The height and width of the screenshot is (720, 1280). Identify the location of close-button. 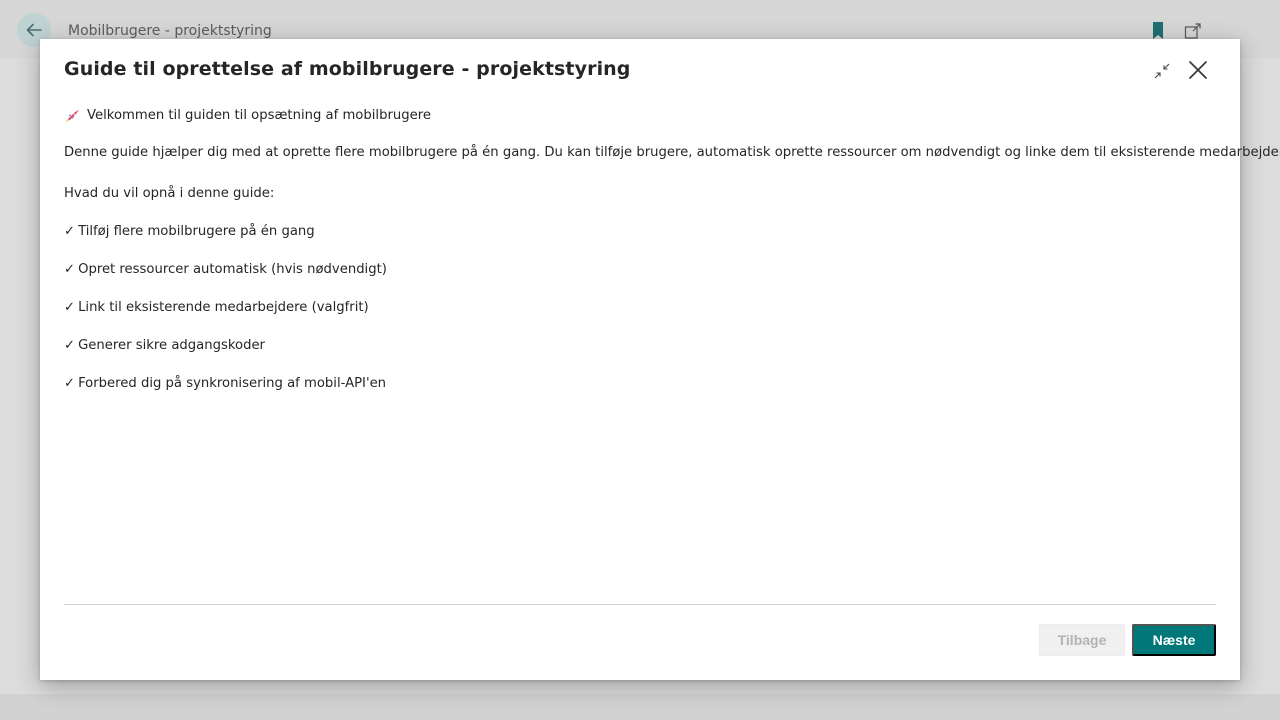
(1198, 70).